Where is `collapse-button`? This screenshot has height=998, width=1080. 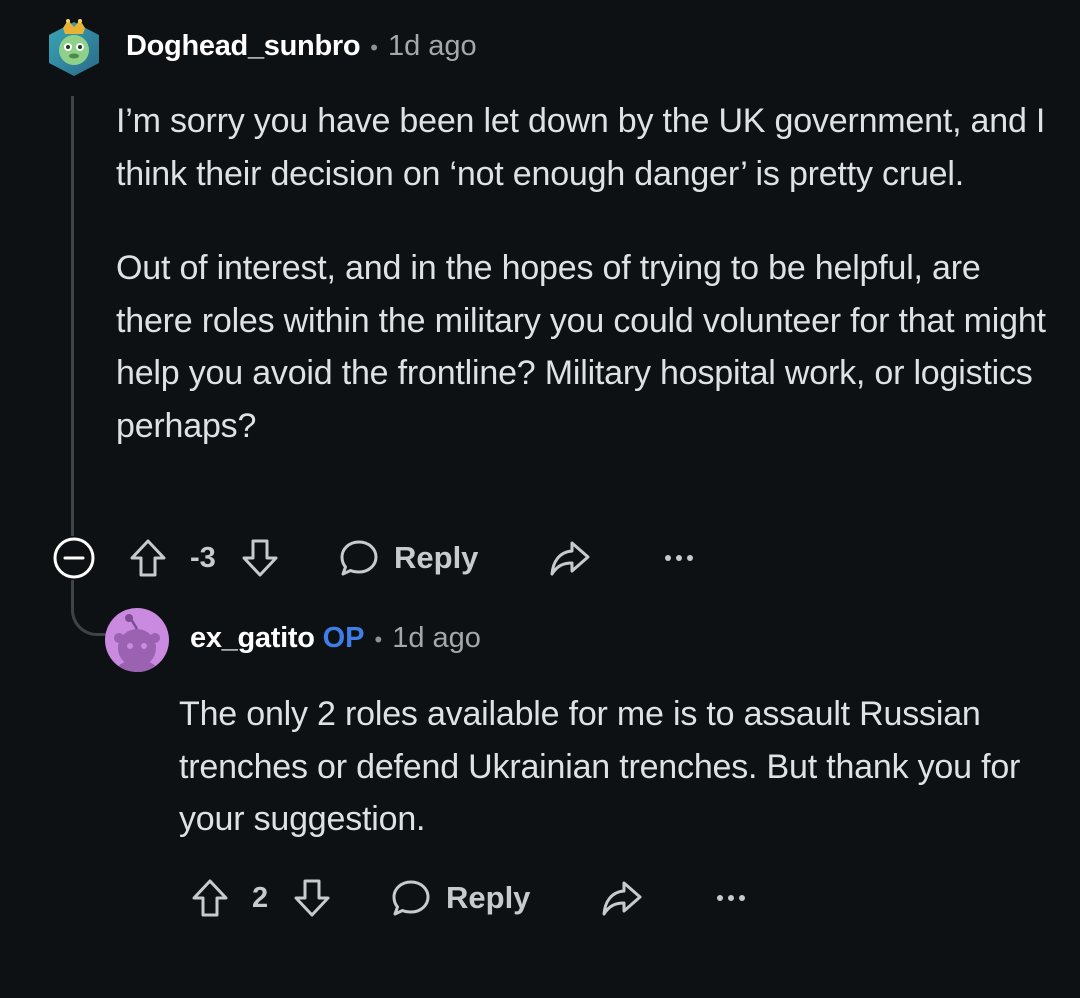 collapse-button is located at coordinates (74, 558).